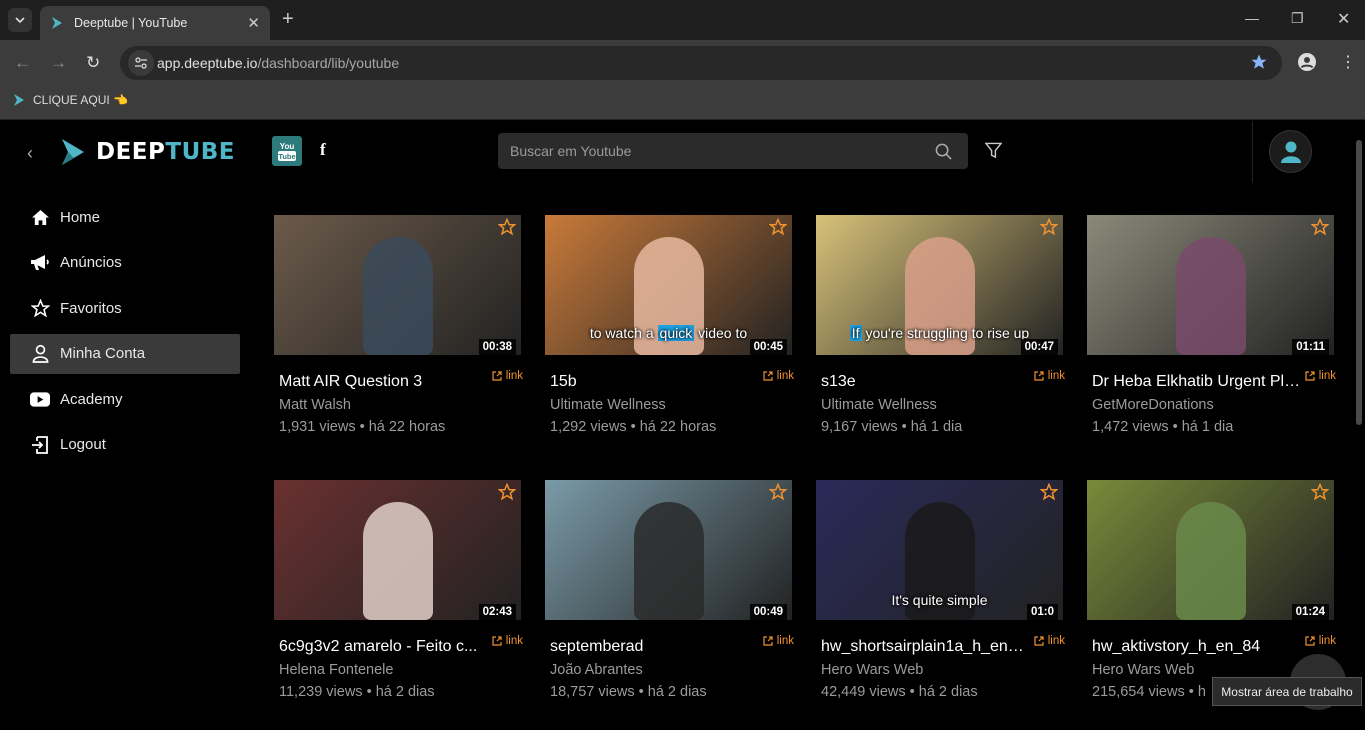 The width and height of the screenshot is (1365, 730). What do you see at coordinates (58, 63) in the screenshot?
I see `forward-arrow-icon: →` at bounding box center [58, 63].